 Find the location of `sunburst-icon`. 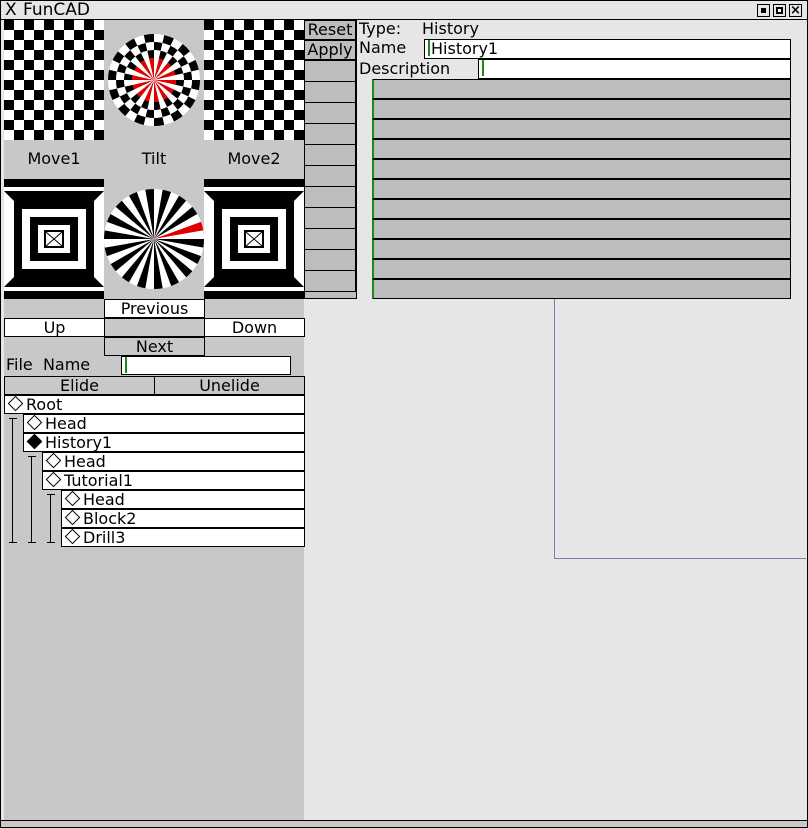

sunburst-icon is located at coordinates (154, 239).